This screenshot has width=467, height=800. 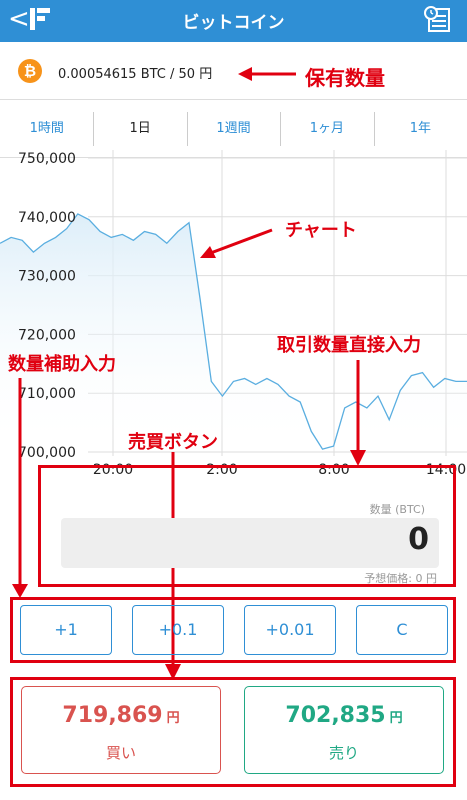 What do you see at coordinates (344, 715) in the screenshot?
I see `sell-price: 702,835 円` at bounding box center [344, 715].